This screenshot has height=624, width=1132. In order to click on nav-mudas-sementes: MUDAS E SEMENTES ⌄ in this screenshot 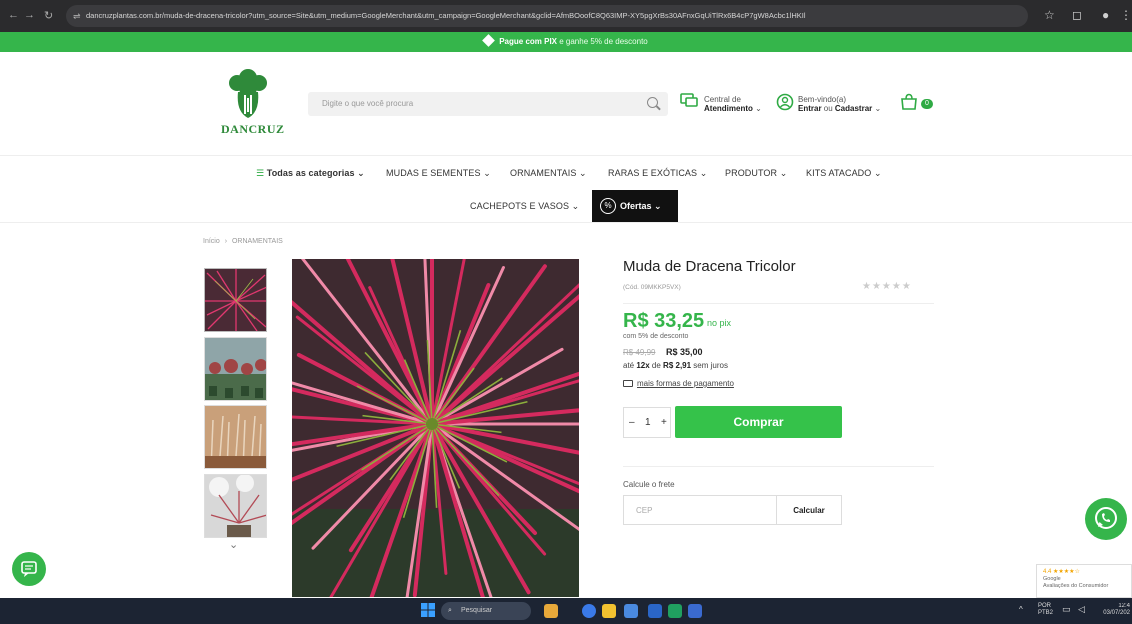, I will do `click(438, 173)`.